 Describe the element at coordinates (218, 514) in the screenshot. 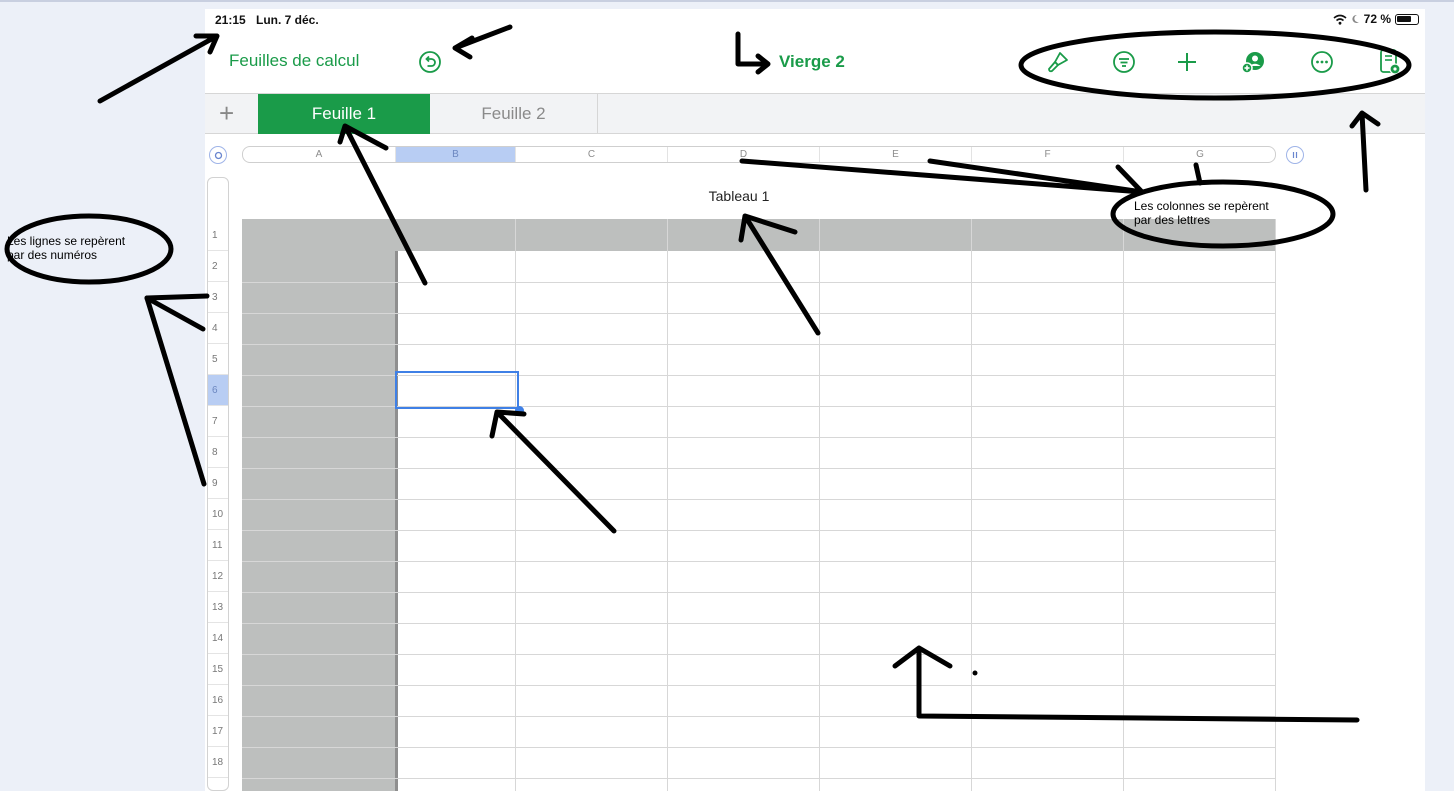

I see `row-header-10: 10` at that location.